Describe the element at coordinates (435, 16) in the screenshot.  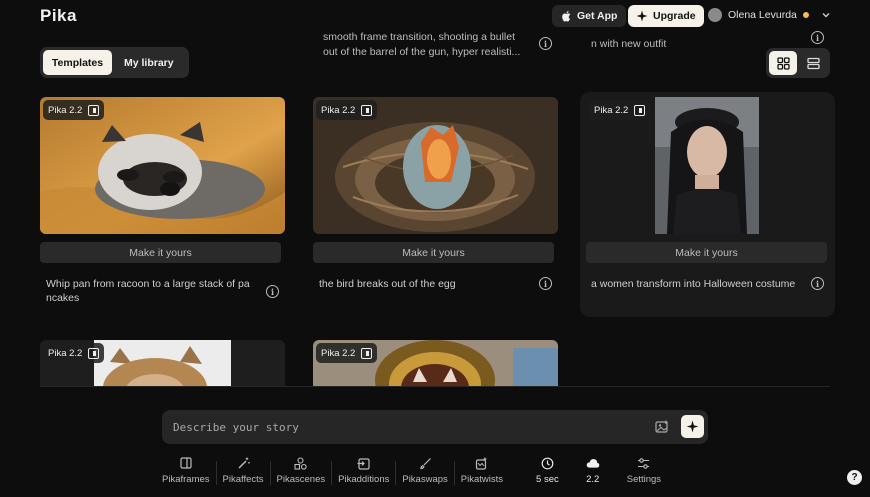
I see `top-bar: Pika Get App Upgrade Olena Levurda` at that location.